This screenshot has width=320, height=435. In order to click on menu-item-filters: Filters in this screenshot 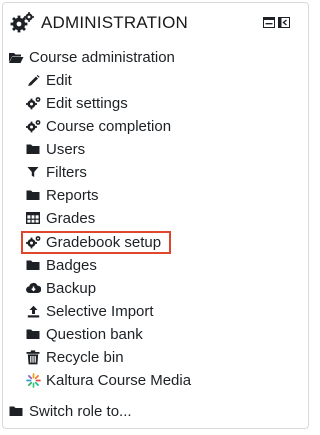, I will do `click(56, 172)`.